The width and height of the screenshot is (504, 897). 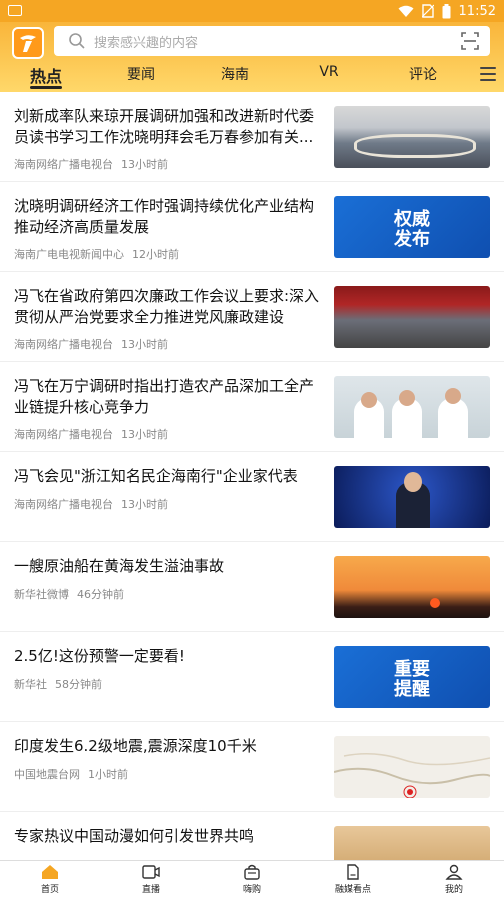 What do you see at coordinates (423, 74) in the screenshot?
I see `tab-comment: 评论` at bounding box center [423, 74].